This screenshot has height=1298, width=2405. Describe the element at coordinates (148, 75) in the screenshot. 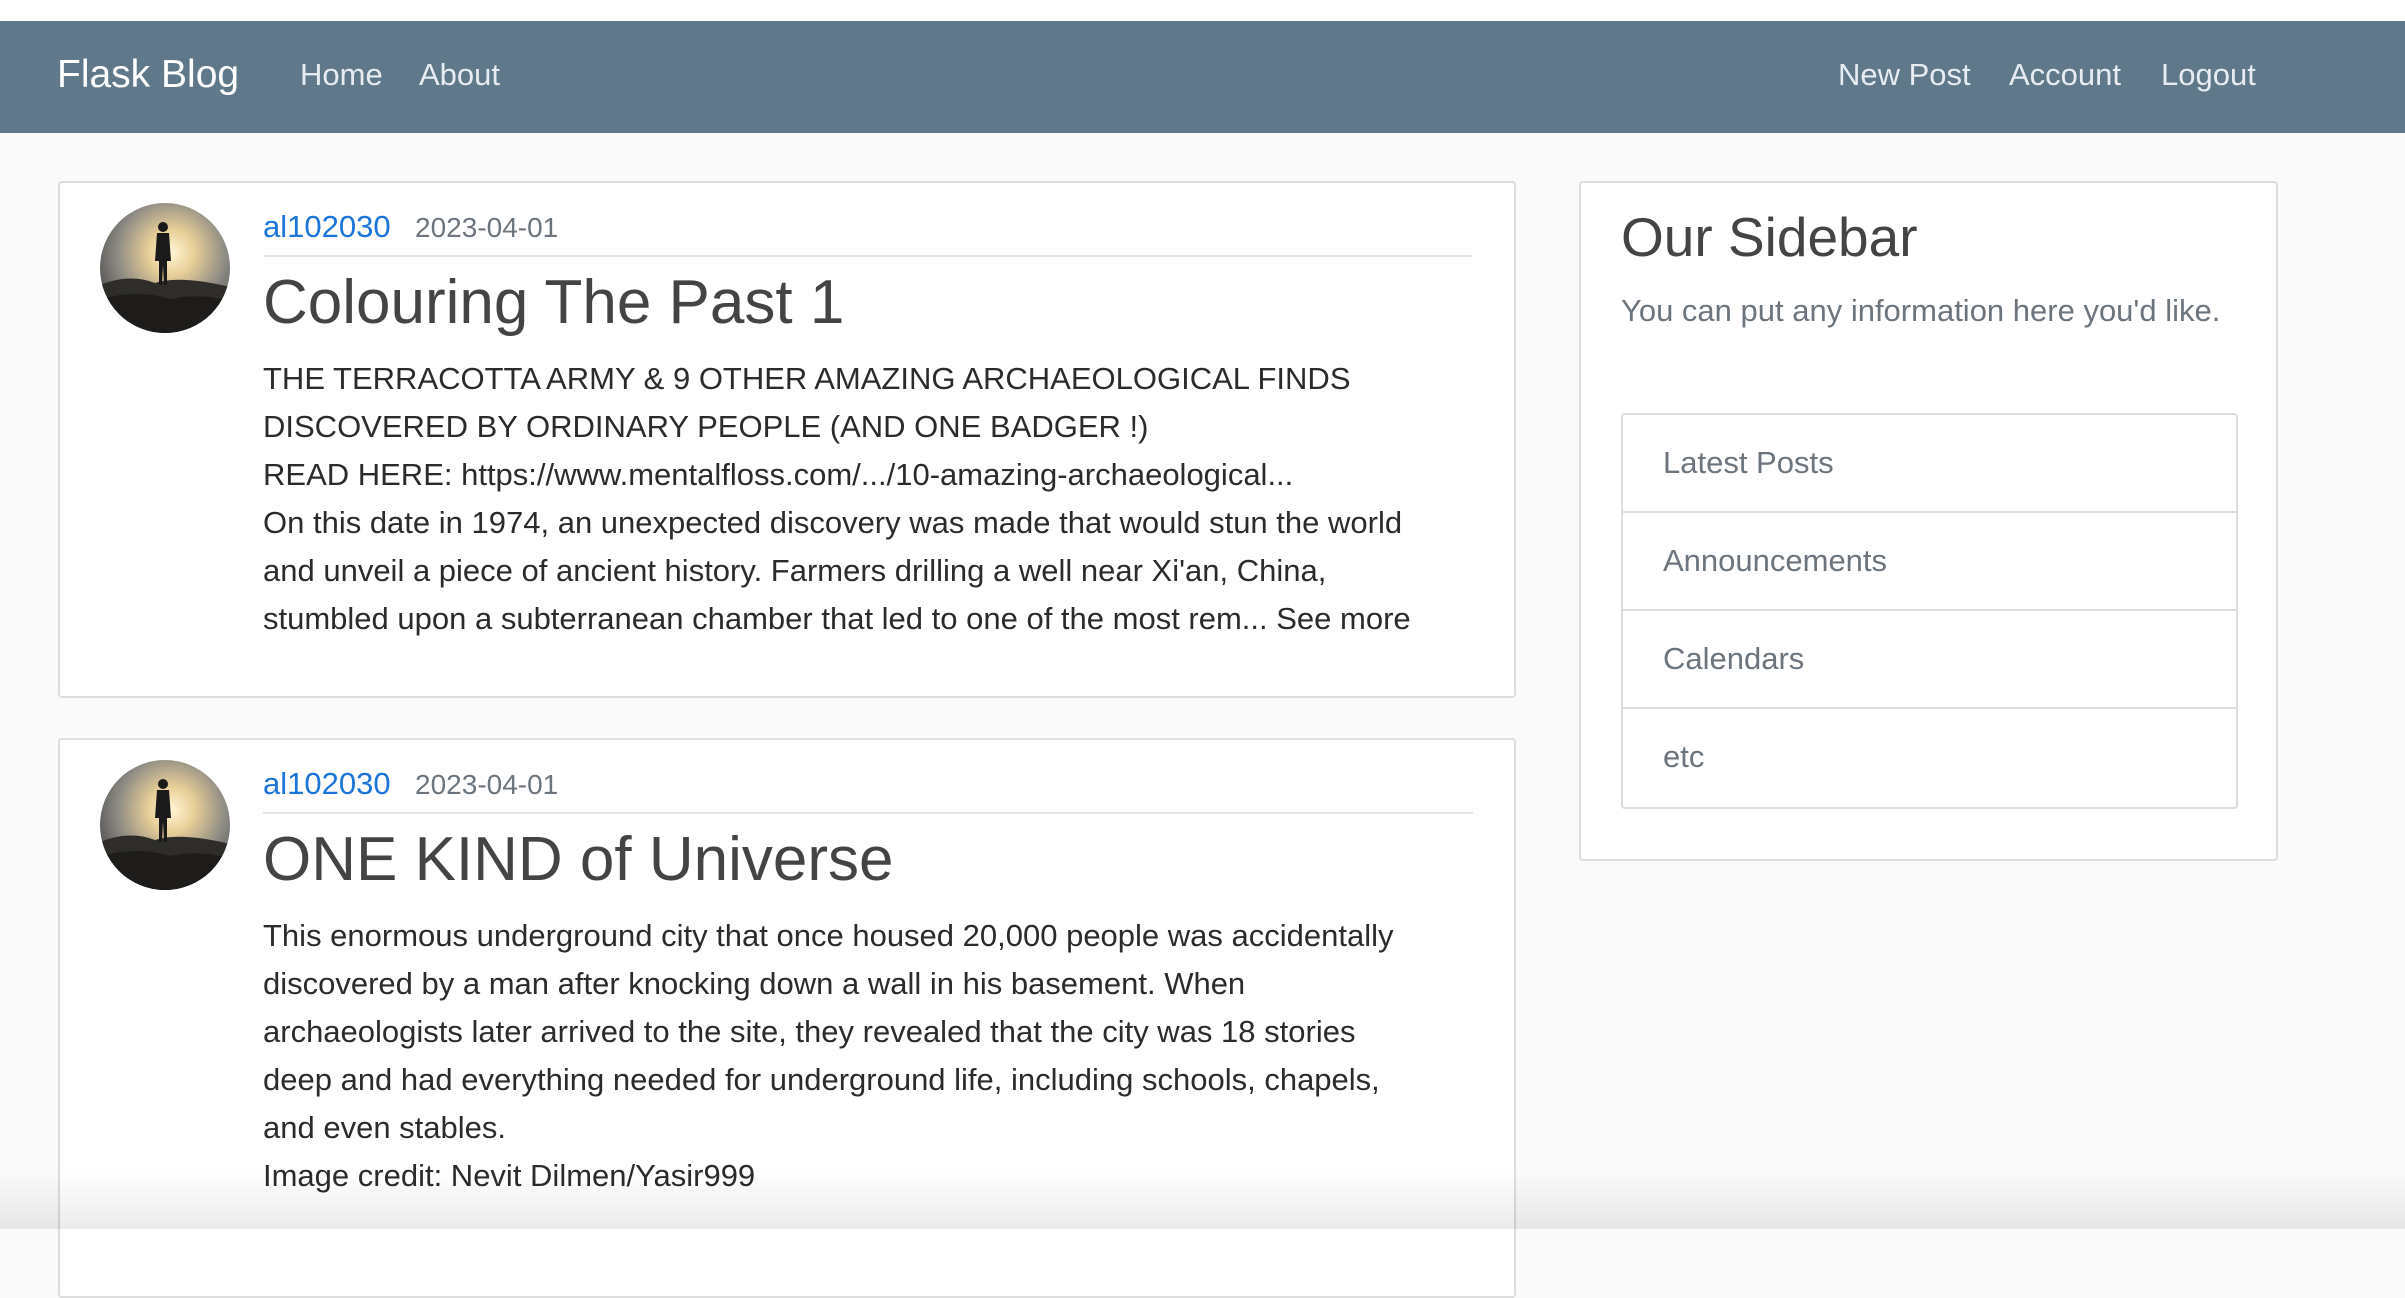

I see `brand-link: Flask Blog` at that location.